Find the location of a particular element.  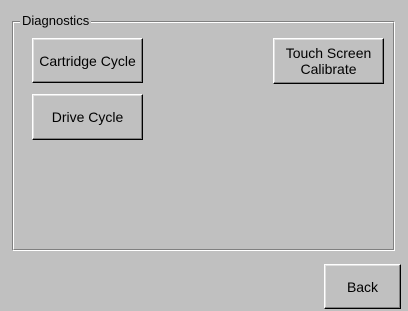

back-button: Back is located at coordinates (362, 286).